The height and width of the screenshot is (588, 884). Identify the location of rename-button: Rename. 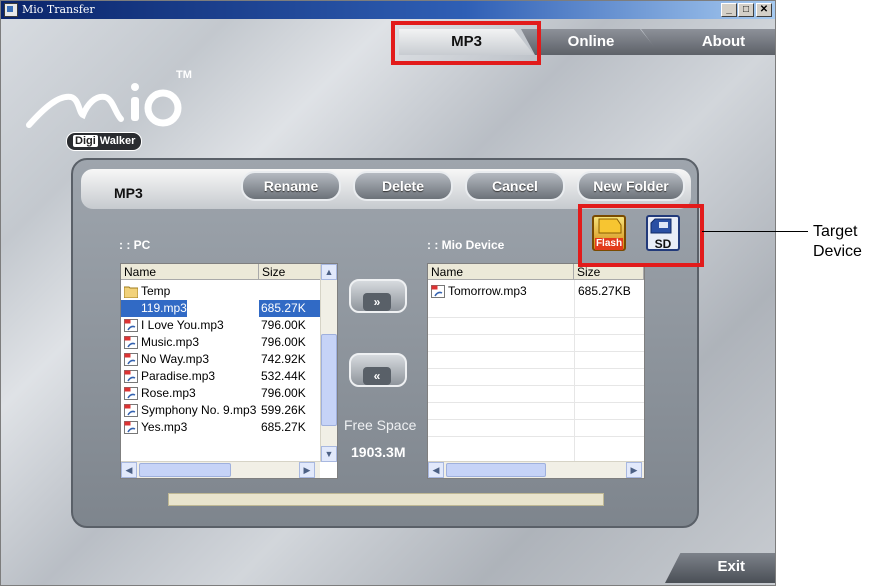
(291, 186).